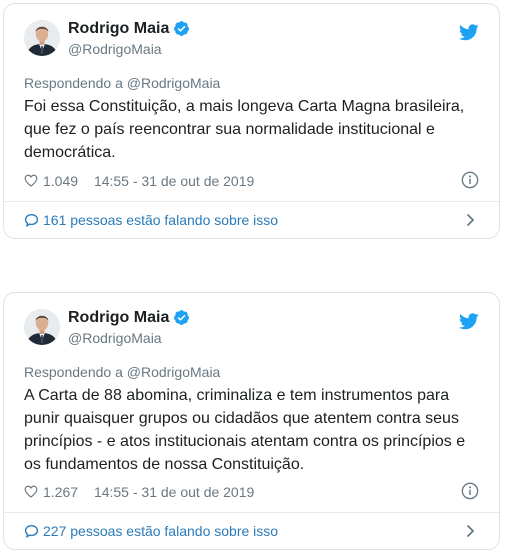  Describe the element at coordinates (61, 181) in the screenshot. I see `like-count: 1.049` at that location.